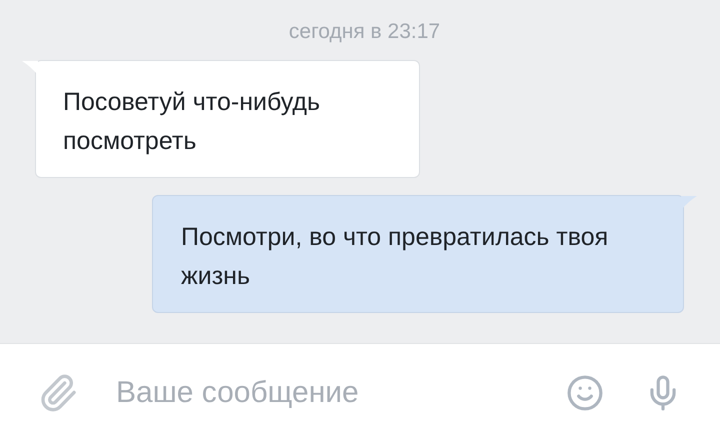  What do you see at coordinates (364, 32) in the screenshot?
I see `message-timestamp: сегодня в 23:17` at bounding box center [364, 32].